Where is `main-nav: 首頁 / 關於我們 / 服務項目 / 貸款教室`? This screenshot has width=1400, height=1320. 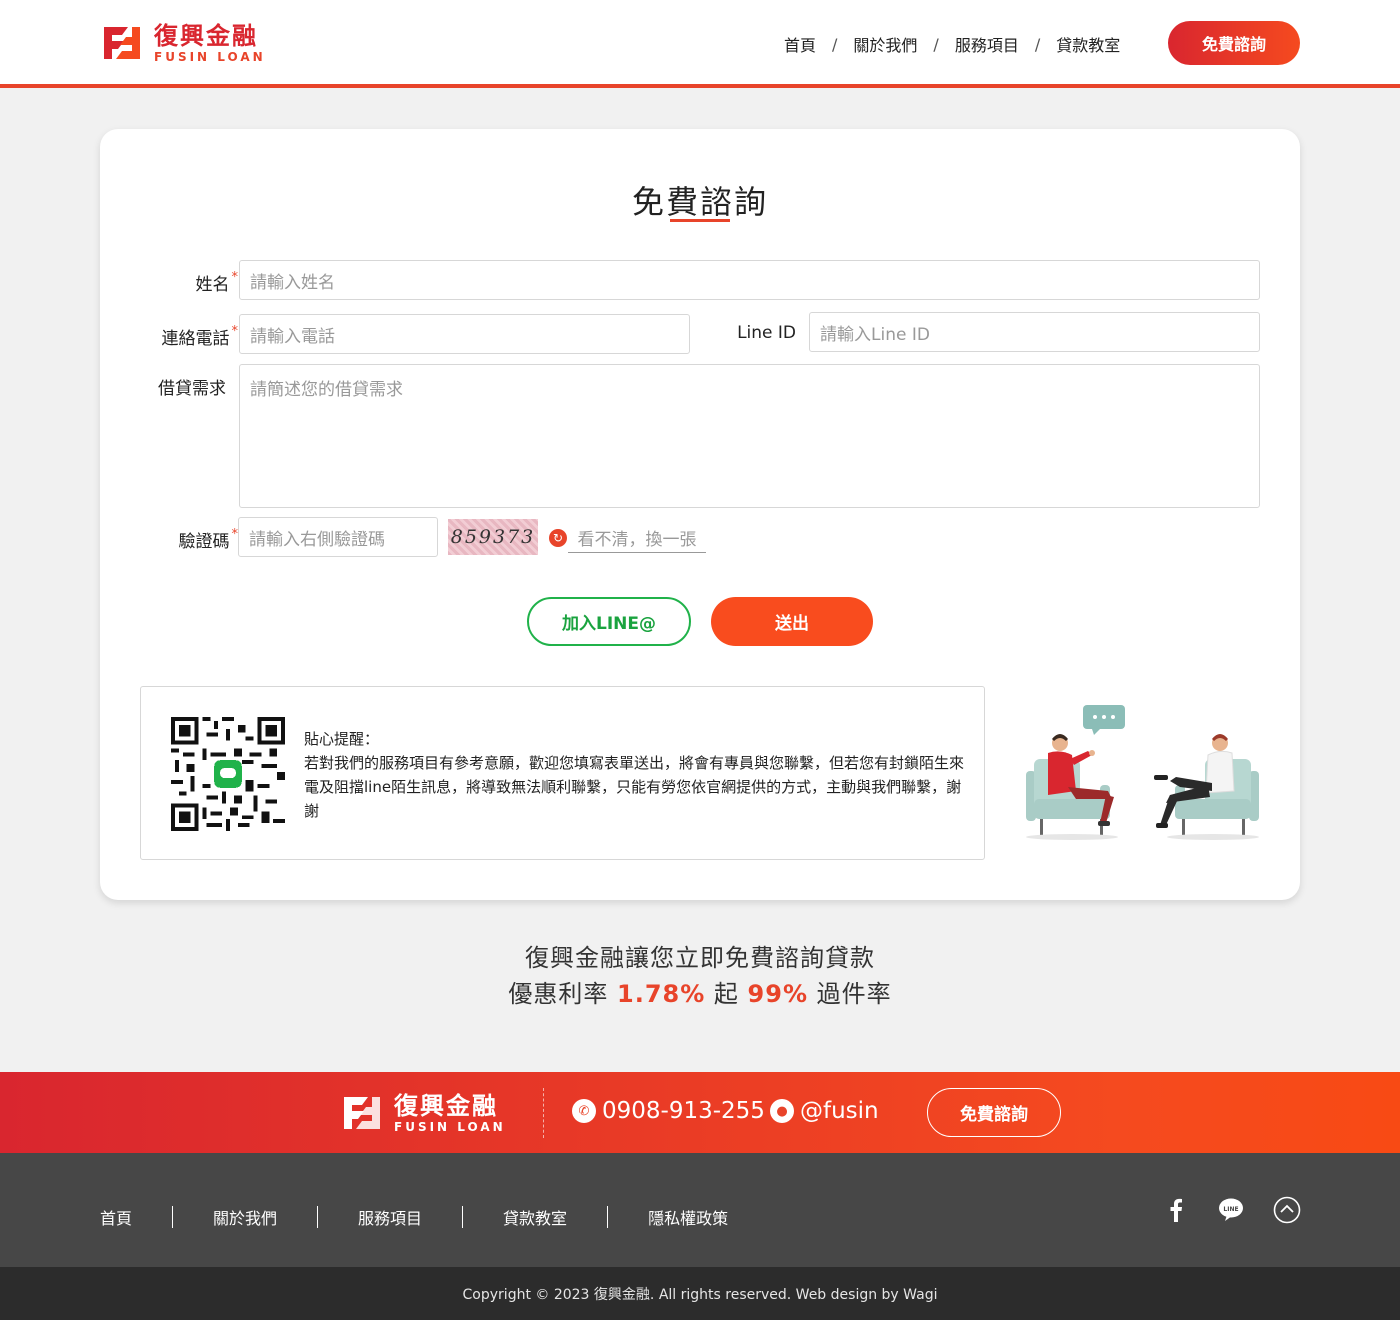 main-nav: 首頁 / 關於我們 / 服務項目 / 貸款教室 is located at coordinates (952, 44).